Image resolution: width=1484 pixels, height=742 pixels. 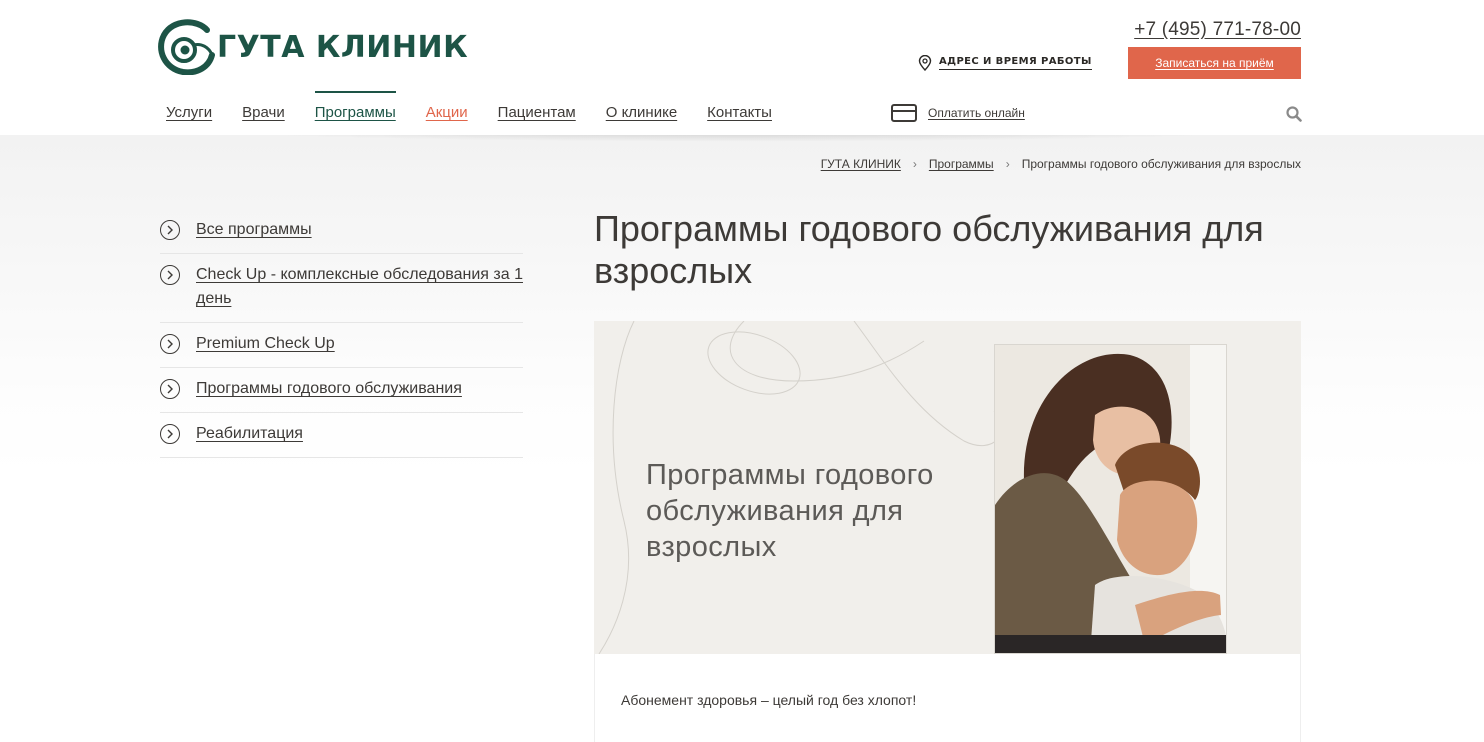 I want to click on sidebar-item-label: Premium Check Up, so click(x=265, y=343).